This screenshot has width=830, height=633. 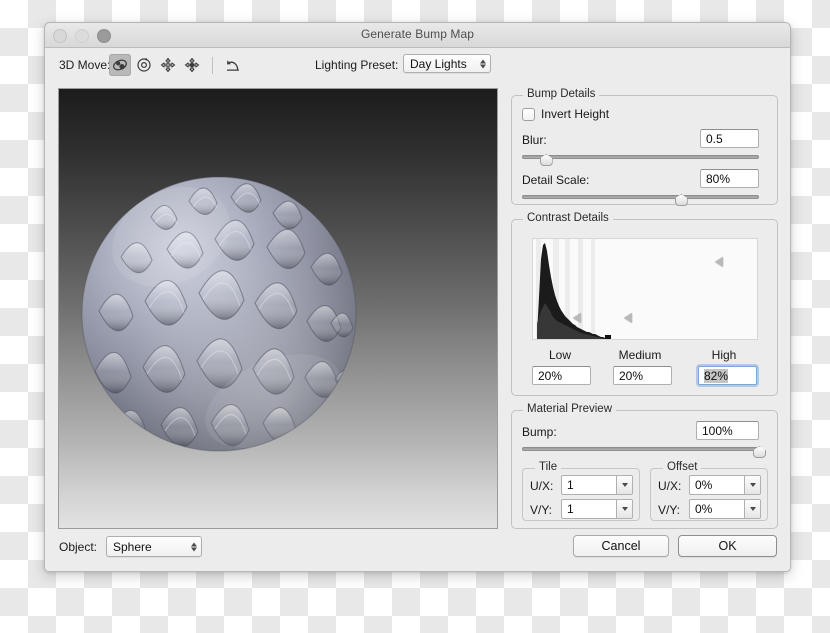 I want to click on blur-value: 0.5, so click(x=714, y=138).